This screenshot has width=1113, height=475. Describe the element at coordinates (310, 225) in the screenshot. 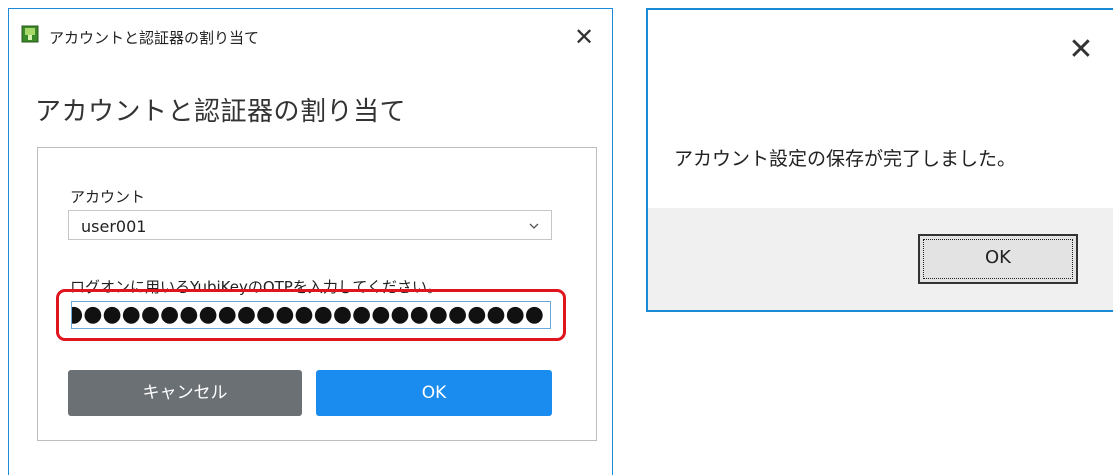

I see `account-select: user001` at that location.